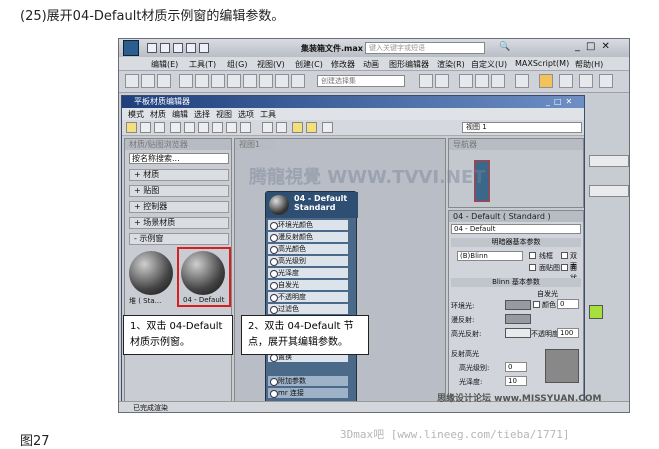 Image resolution: width=659 pixels, height=449 pixels. I want to click on node-header: 04 - Default Standard, so click(312, 205).